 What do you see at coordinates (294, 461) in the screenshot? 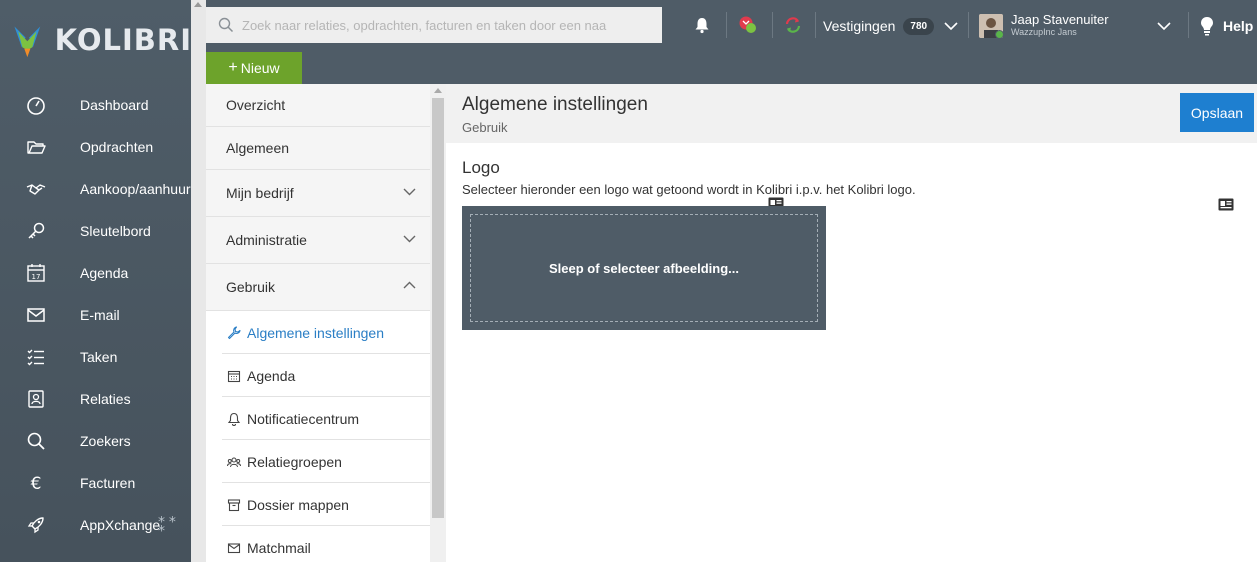
I see `submenu-item-label: Relatiegroepen` at bounding box center [294, 461].